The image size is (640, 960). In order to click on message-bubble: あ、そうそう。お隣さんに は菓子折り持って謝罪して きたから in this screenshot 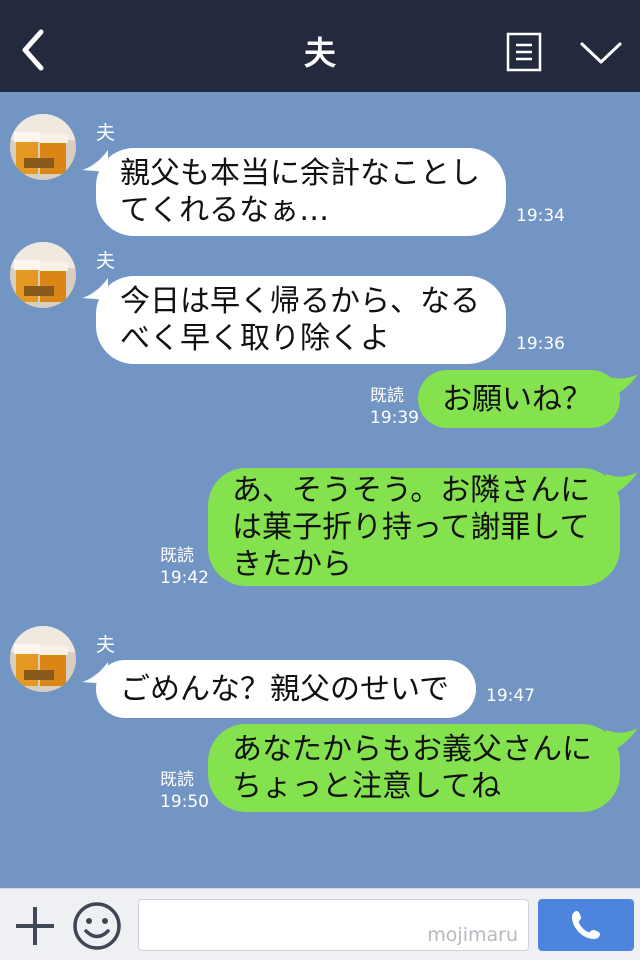, I will do `click(414, 527)`.